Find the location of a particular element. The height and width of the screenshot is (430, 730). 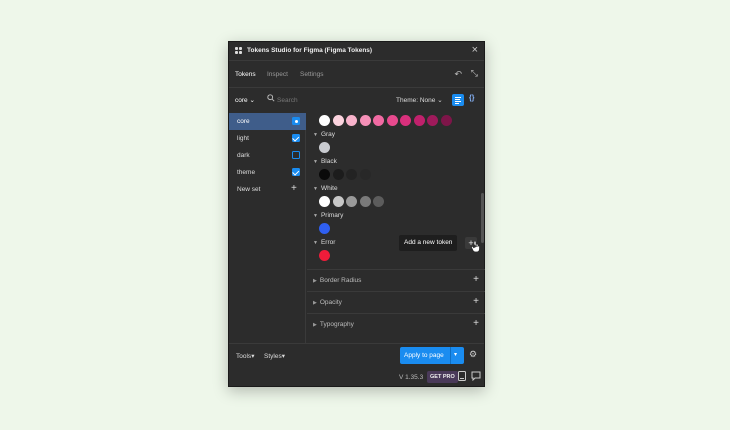

sidebar-item-dark: dark is located at coordinates (267, 155).